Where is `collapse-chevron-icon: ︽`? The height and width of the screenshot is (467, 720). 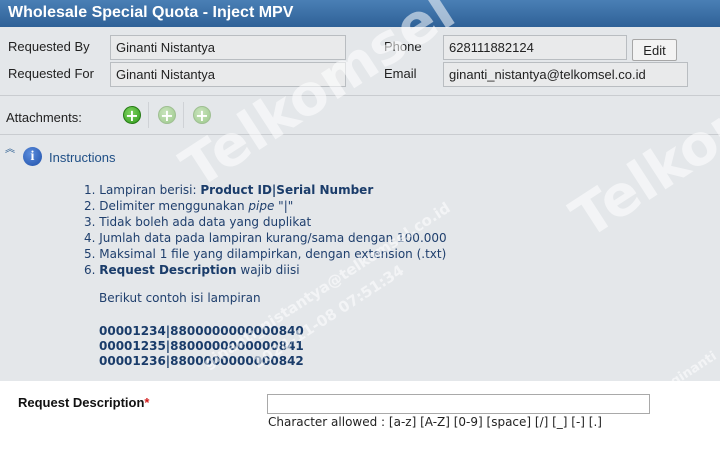
collapse-chevron-icon: ︽ is located at coordinates (10, 150).